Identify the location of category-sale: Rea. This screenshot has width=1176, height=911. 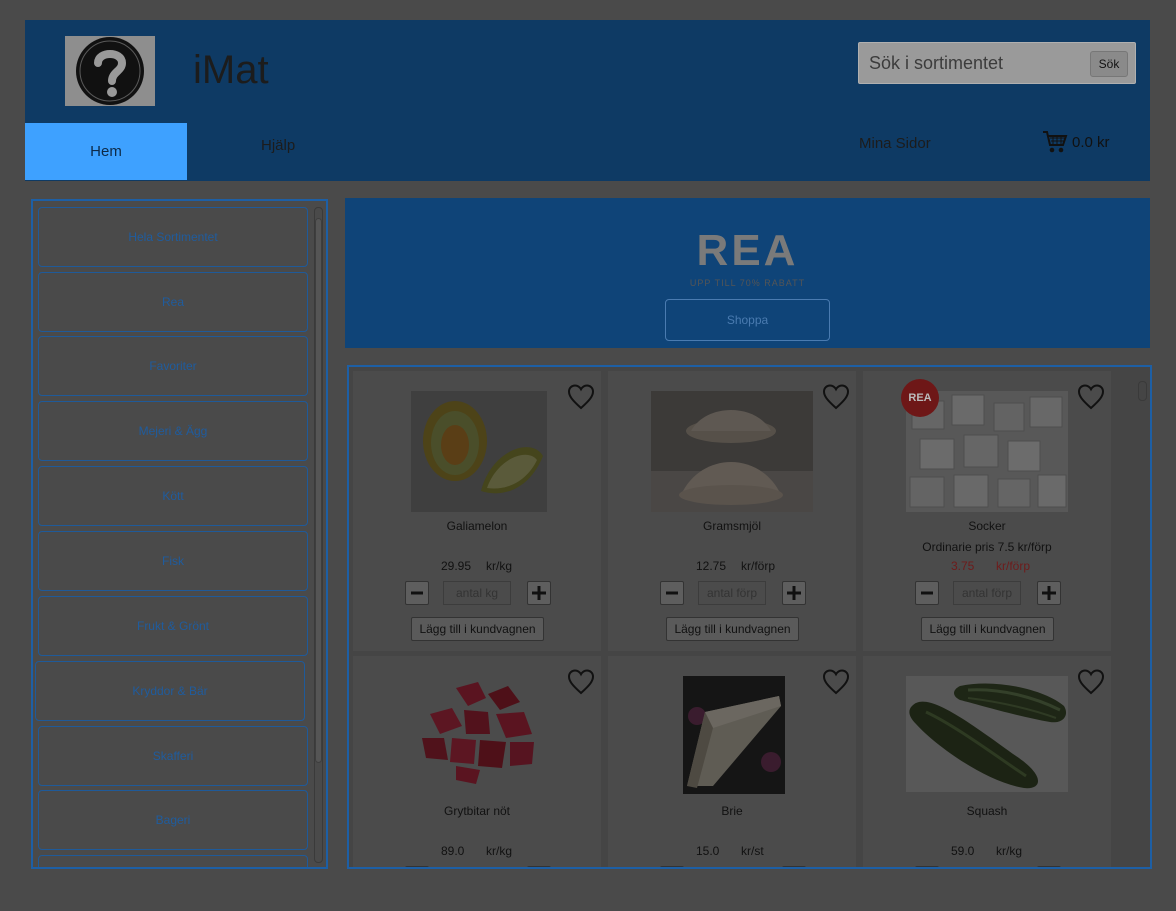
(173, 302).